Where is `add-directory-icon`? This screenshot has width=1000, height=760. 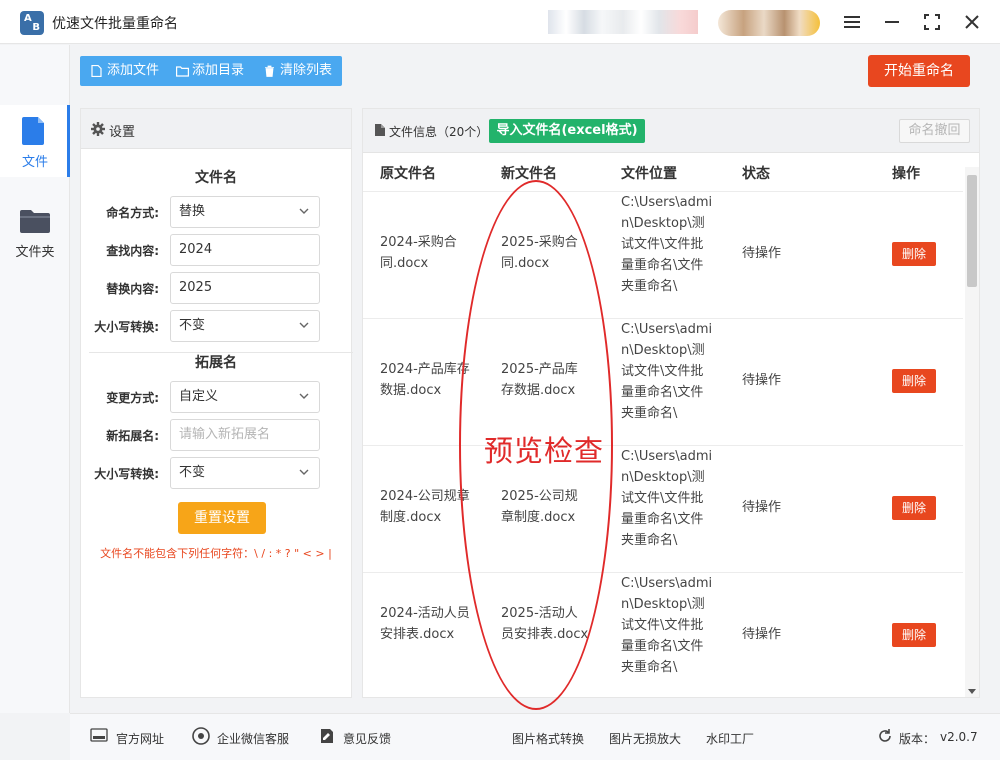
add-directory-icon is located at coordinates (182, 71).